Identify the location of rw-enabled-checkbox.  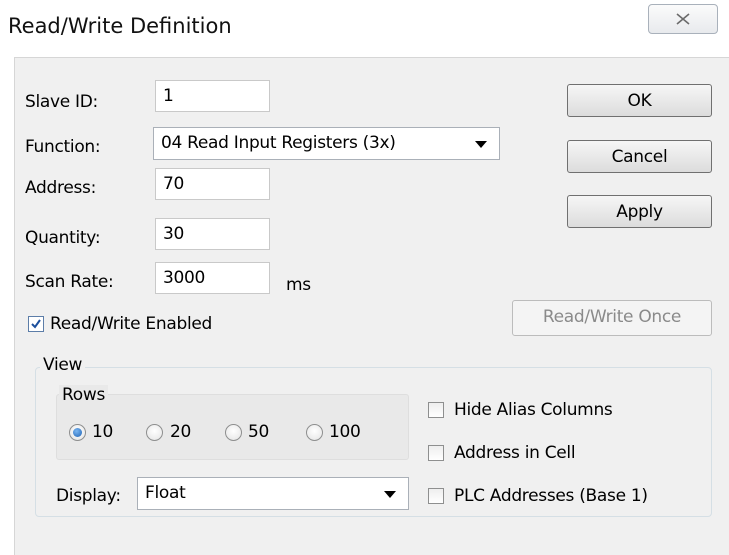
(36, 324).